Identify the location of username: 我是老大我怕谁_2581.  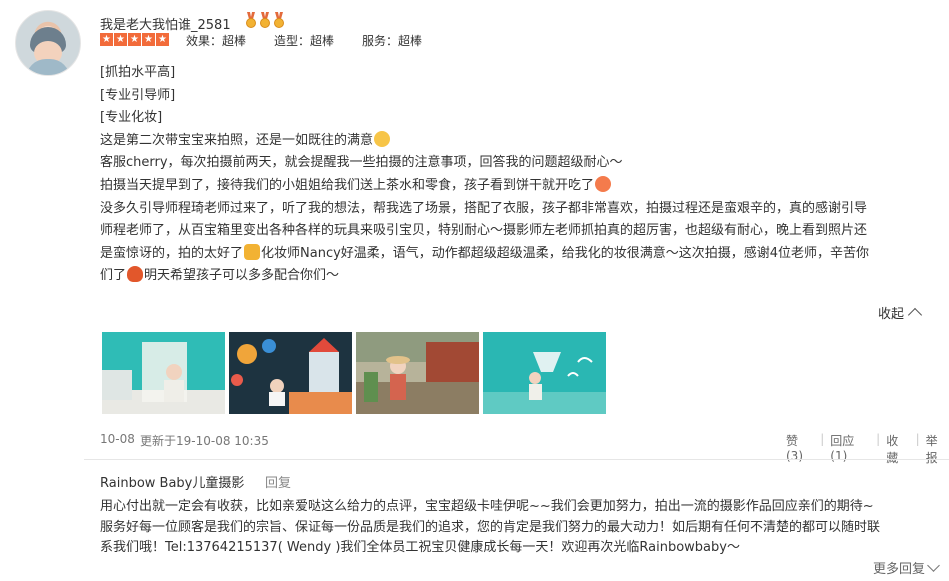
(165, 23).